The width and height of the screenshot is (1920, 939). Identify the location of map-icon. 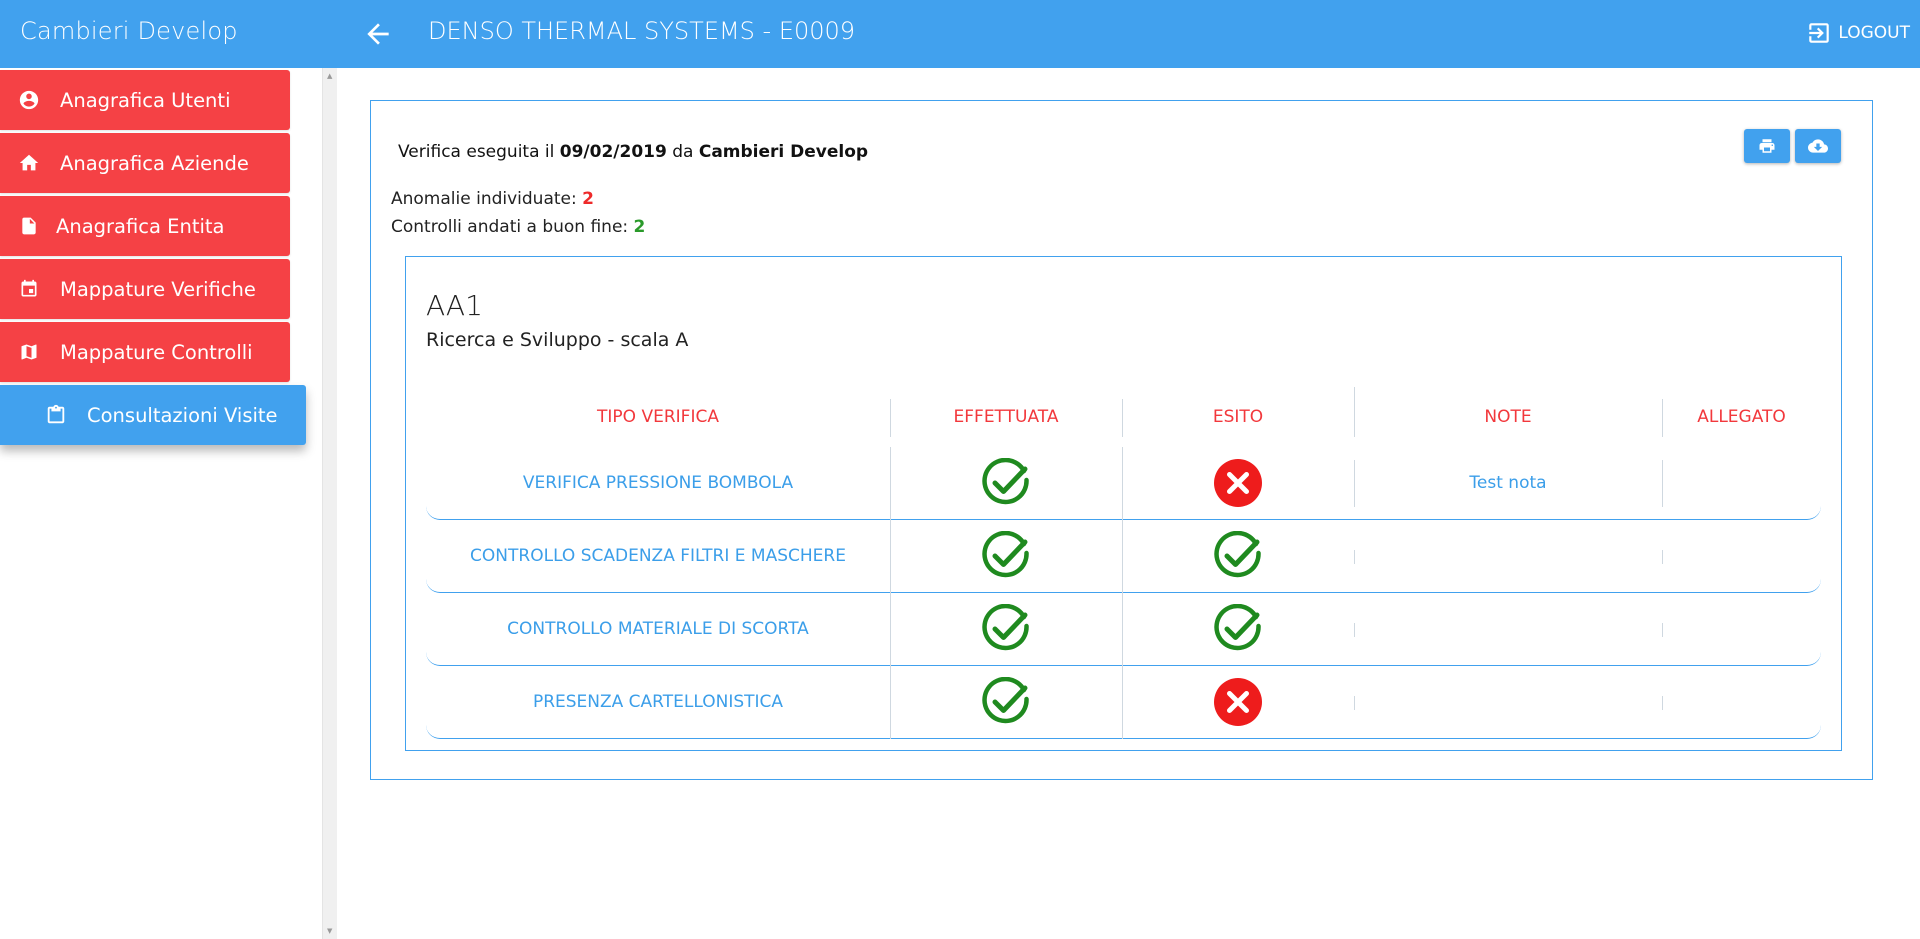
(29, 352).